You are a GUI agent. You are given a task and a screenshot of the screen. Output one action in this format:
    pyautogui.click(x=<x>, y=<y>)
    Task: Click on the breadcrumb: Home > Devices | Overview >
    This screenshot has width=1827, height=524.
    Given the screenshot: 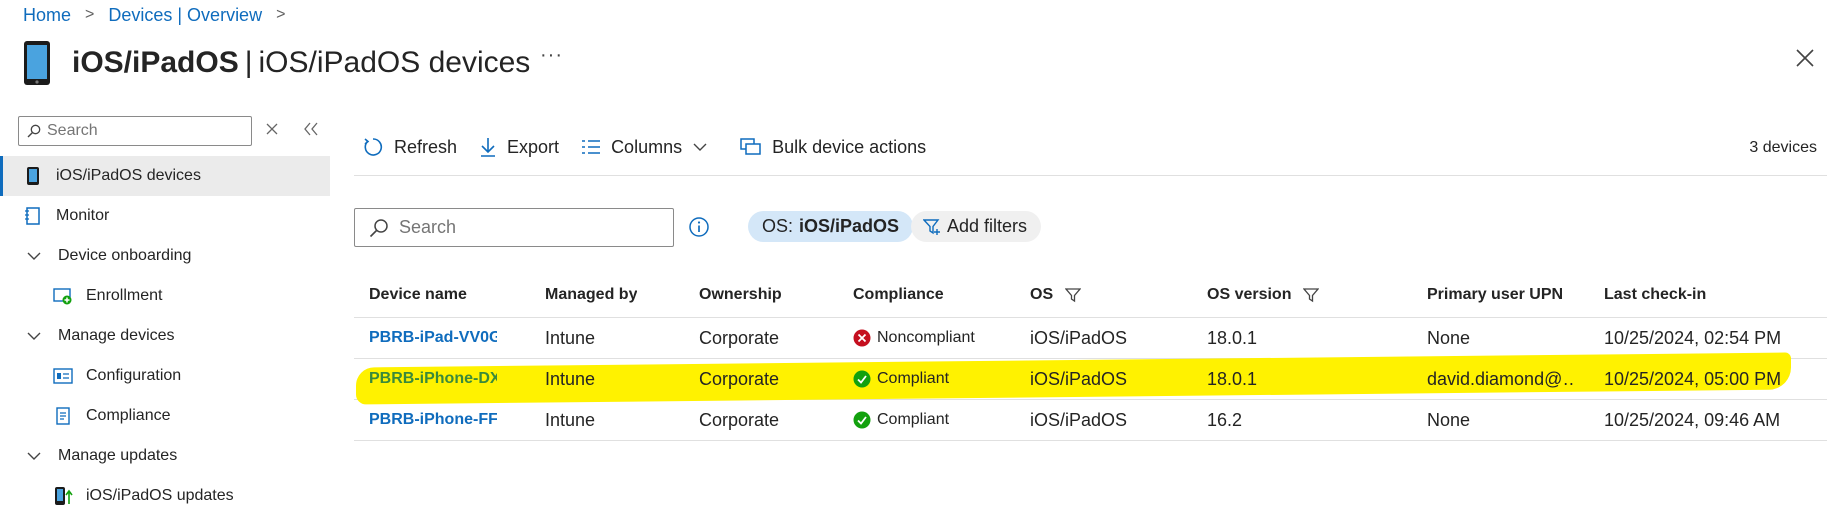 What is the action you would take?
    pyautogui.click(x=161, y=15)
    